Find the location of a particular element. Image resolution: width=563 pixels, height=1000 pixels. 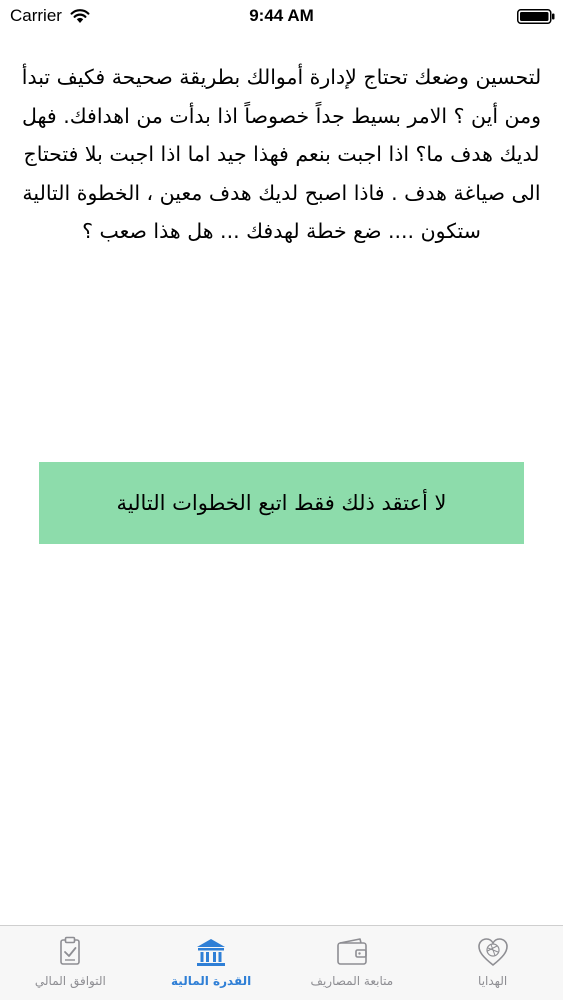

battery-icon is located at coordinates (536, 16).